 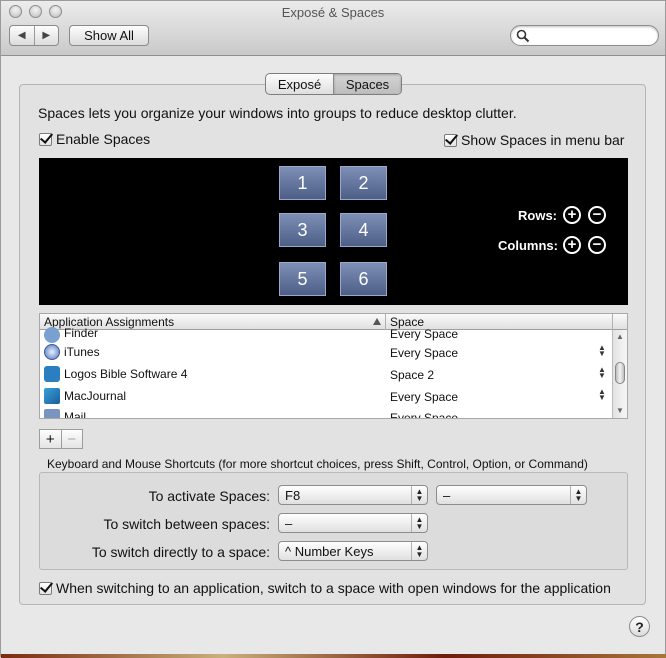 I want to click on enable-spaces-row: Enable Spaces, so click(x=94, y=139).